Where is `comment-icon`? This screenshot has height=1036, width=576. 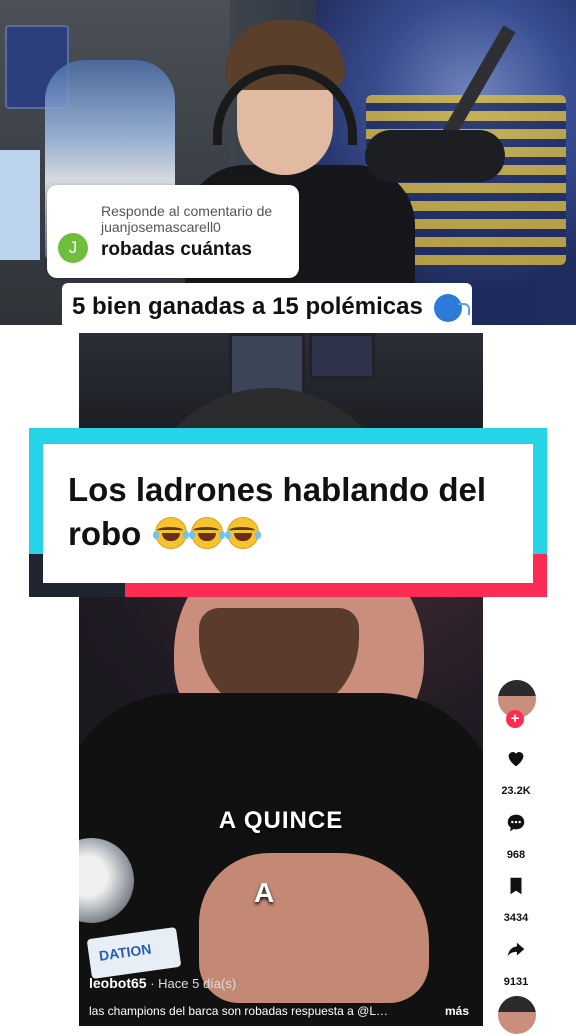 comment-icon is located at coordinates (516, 823).